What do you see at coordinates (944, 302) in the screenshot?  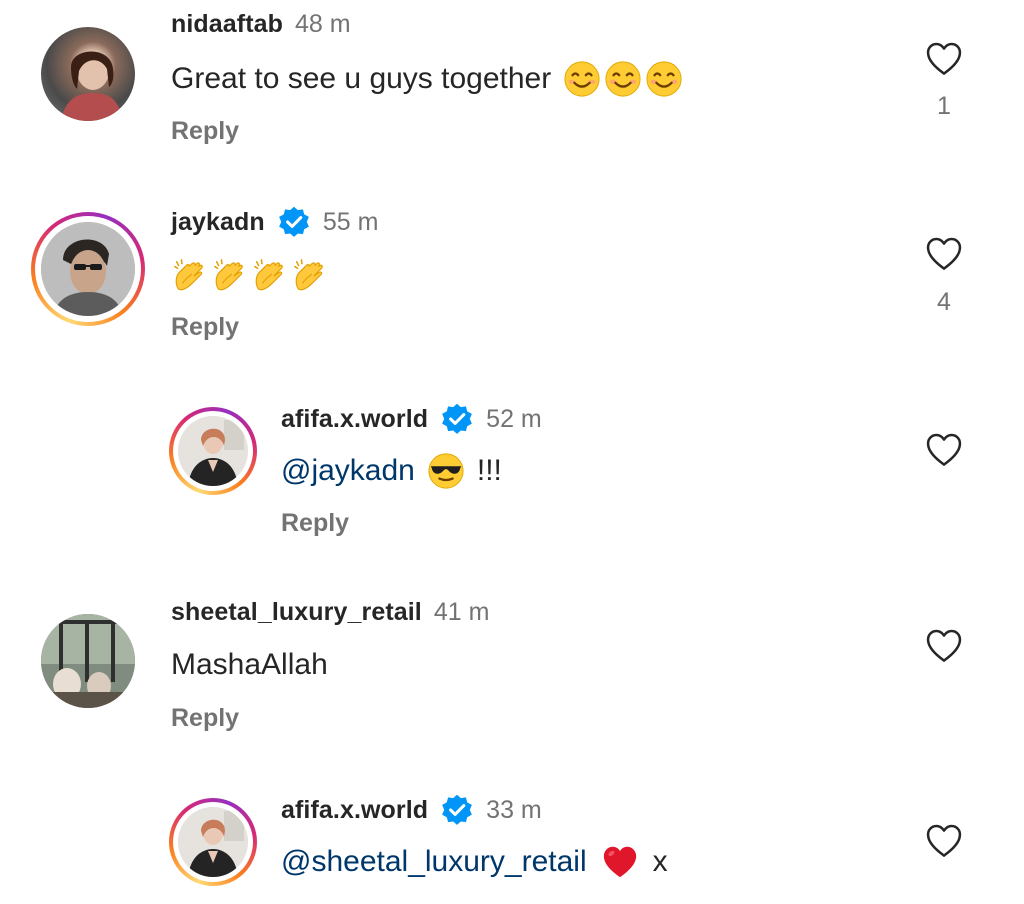 I see `like-count: 4` at bounding box center [944, 302].